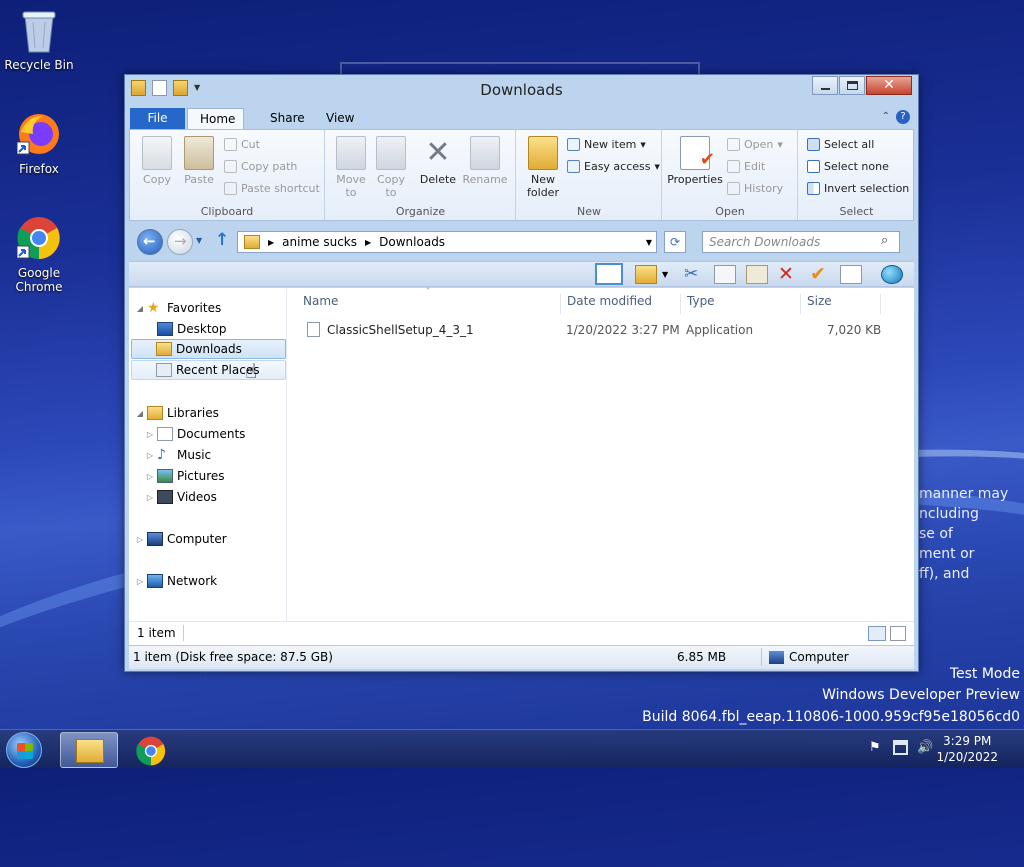  I want to click on desktop-icon-firefox: Firefox, so click(39, 144).